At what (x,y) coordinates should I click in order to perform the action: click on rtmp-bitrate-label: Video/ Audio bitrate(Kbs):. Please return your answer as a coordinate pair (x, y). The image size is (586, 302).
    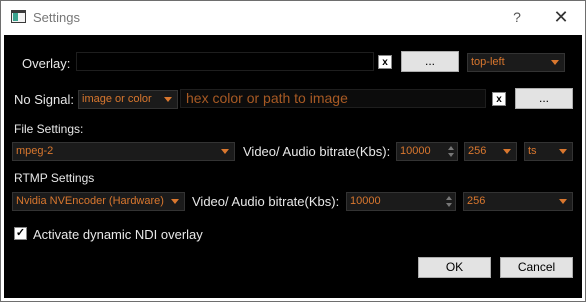
    Looking at the image, I should click on (266, 201).